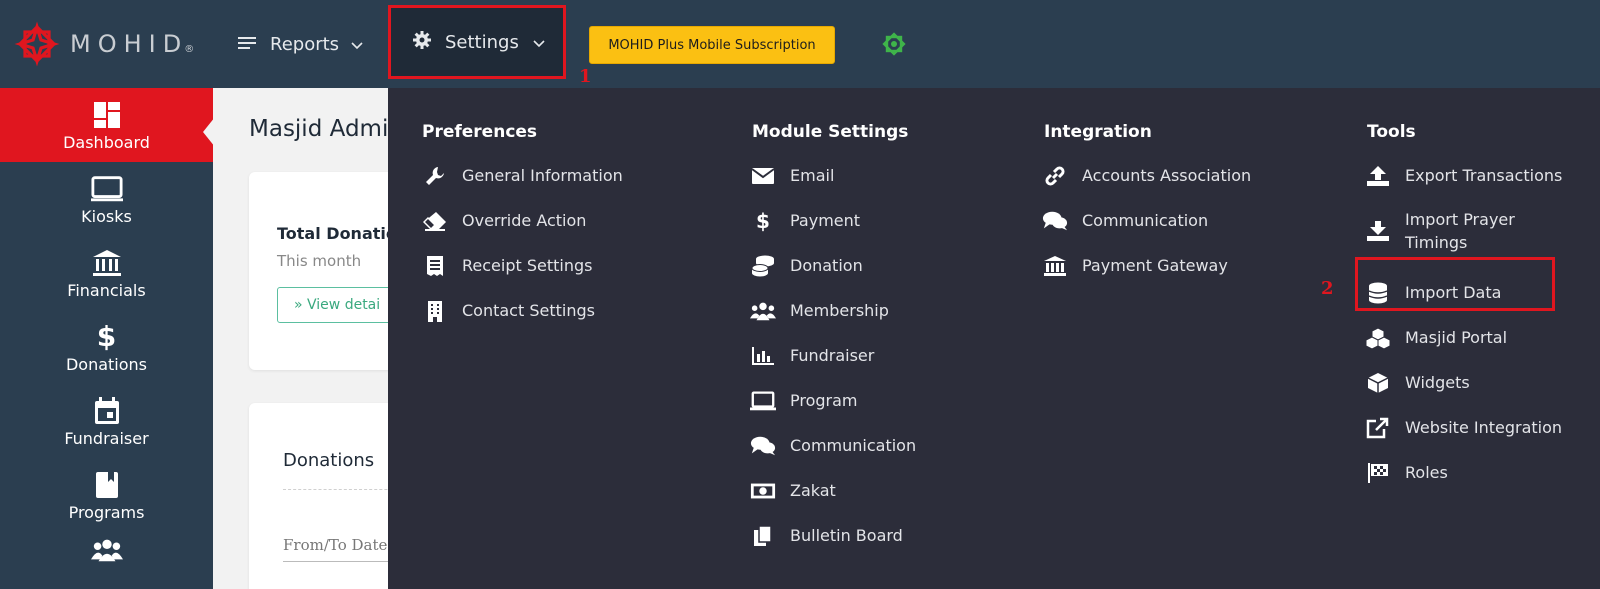 The width and height of the screenshot is (1600, 589). What do you see at coordinates (106, 142) in the screenshot?
I see `sidebar-item-label: Dashboard` at bounding box center [106, 142].